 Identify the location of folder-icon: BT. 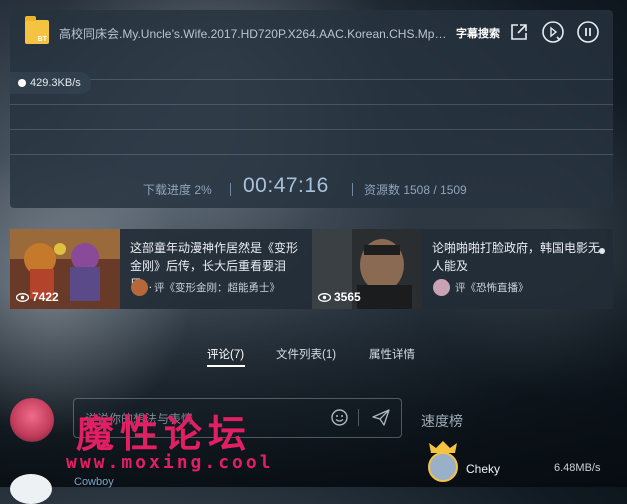
(37, 30).